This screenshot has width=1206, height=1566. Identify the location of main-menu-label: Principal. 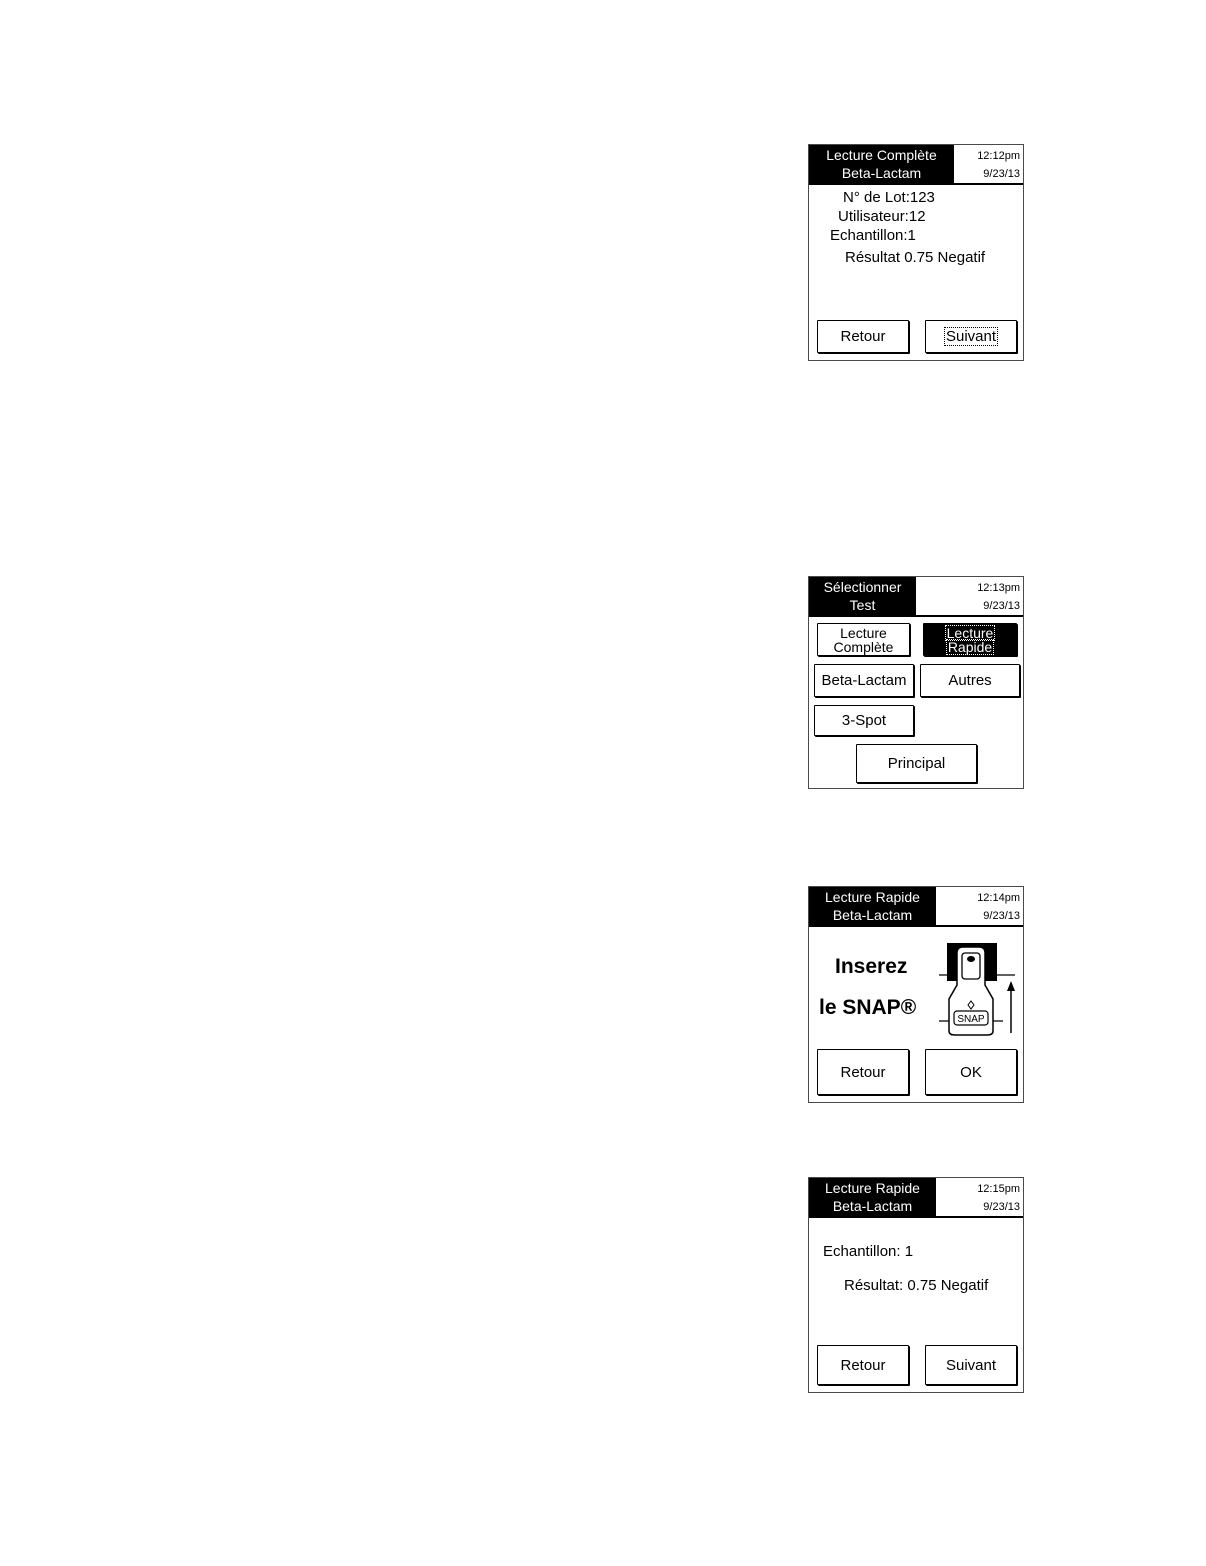
(916, 763).